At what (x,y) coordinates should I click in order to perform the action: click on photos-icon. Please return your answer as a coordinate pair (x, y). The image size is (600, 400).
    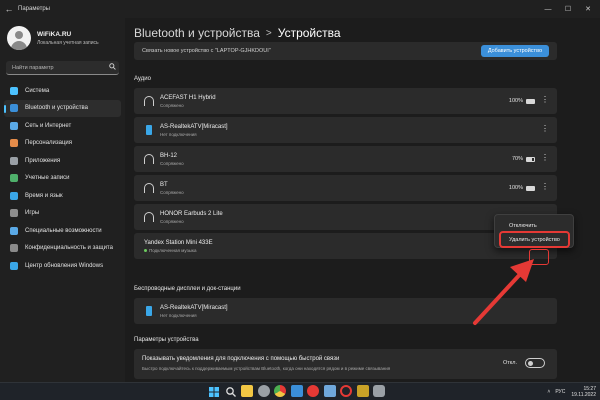
    Looking at the image, I should click on (329, 391).